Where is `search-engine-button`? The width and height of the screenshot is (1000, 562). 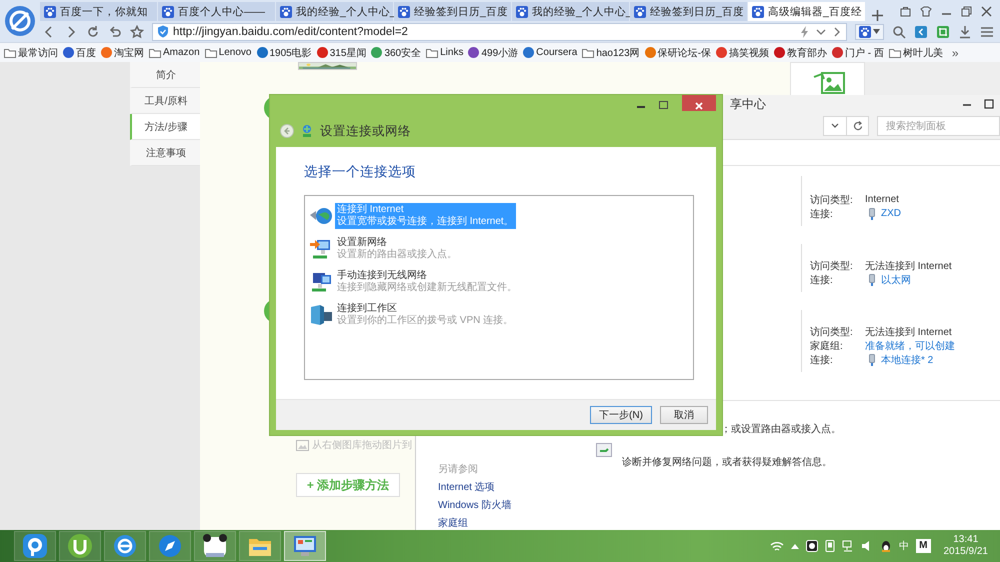
search-engine-button is located at coordinates (869, 32).